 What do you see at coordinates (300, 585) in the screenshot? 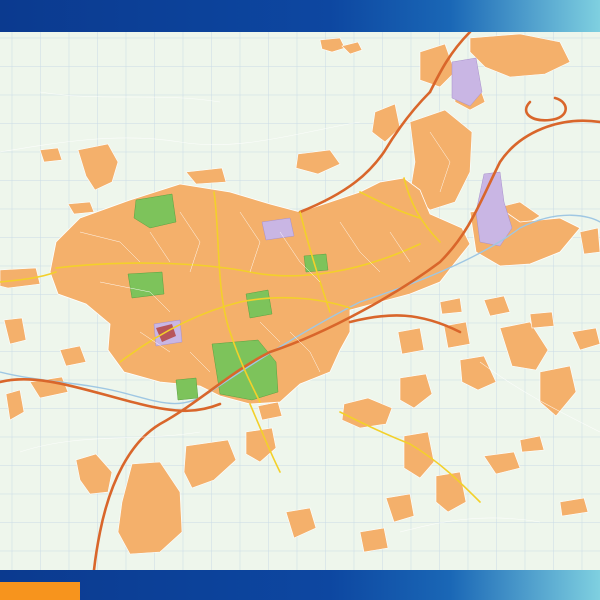
I see `bottom-footer-band` at bounding box center [300, 585].